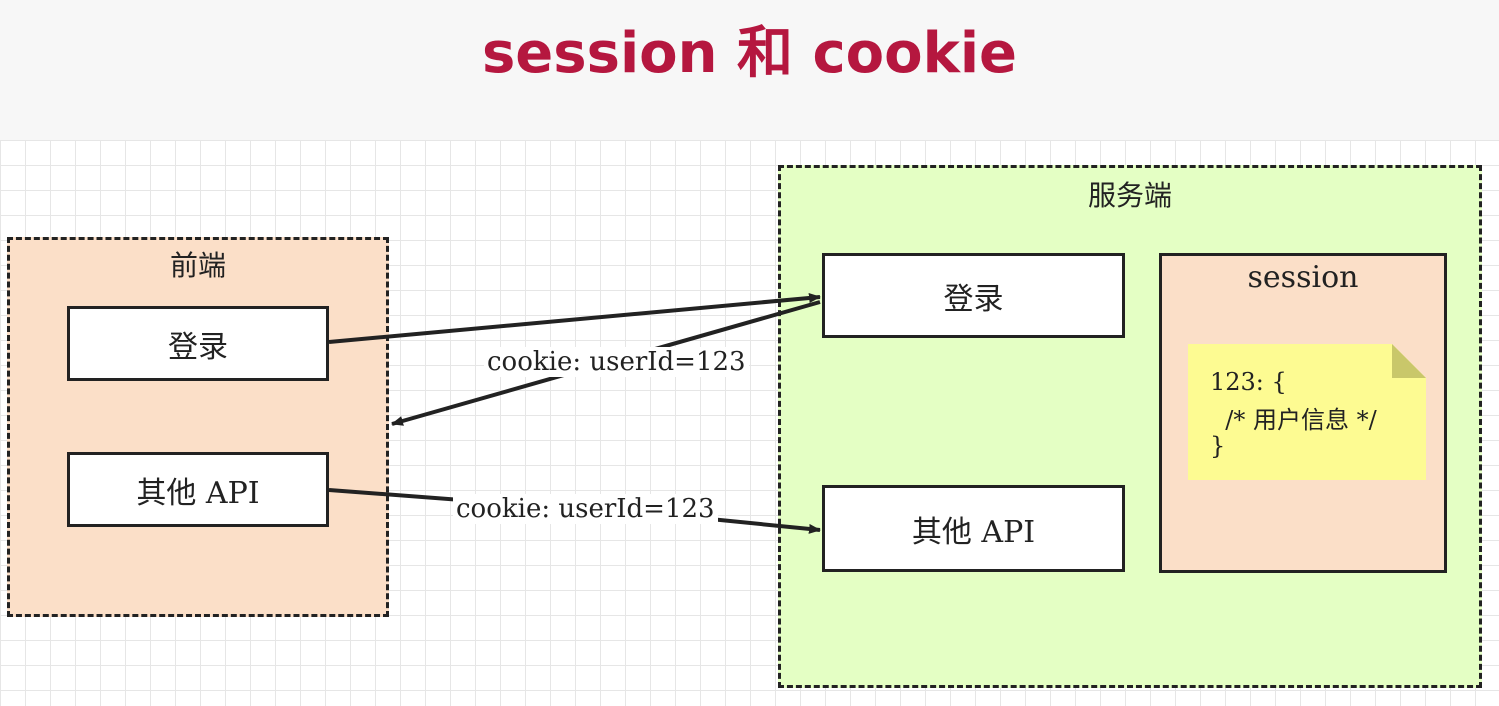  I want to click on response-cookie-label: cookie: userId=123, so click(616, 362).